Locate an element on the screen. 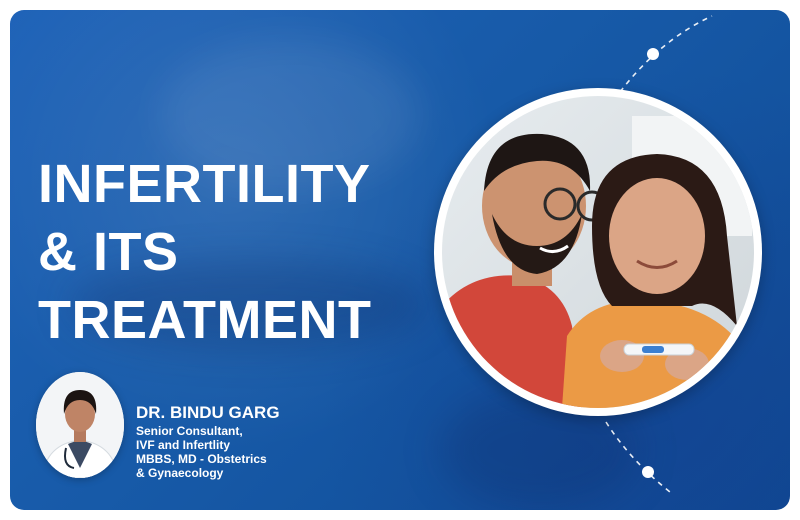 The width and height of the screenshot is (800, 520). doctor-photo-frame is located at coordinates (80, 425).